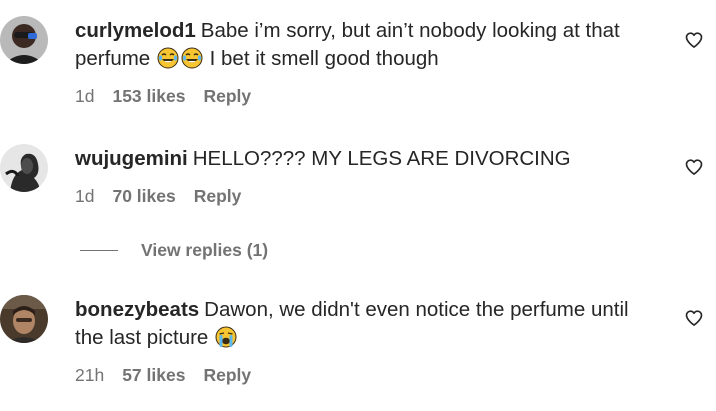 This screenshot has height=411, width=716. What do you see at coordinates (365, 96) in the screenshot?
I see `comment-meta: 1d 153 likes Reply` at bounding box center [365, 96].